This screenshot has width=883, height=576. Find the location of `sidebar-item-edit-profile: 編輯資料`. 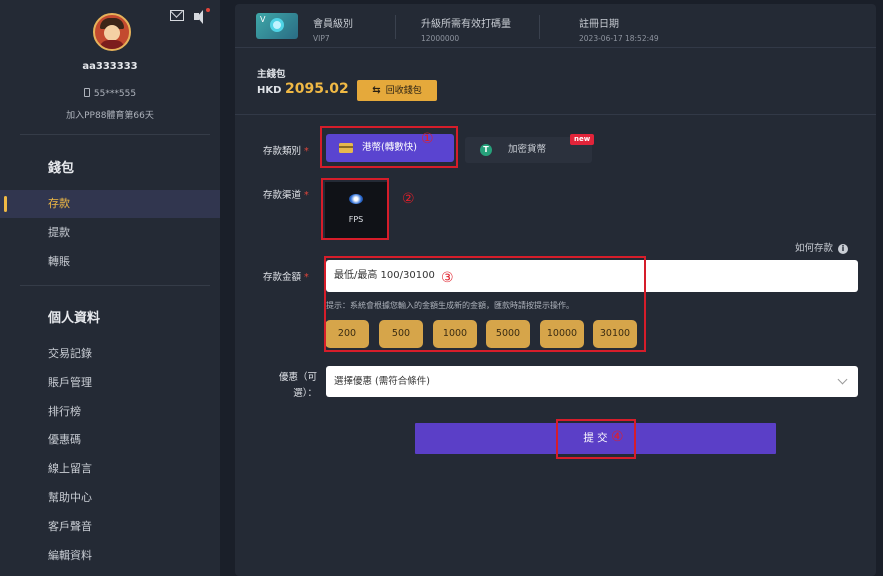

sidebar-item-edit-profile: 編輯資料 is located at coordinates (110, 556).